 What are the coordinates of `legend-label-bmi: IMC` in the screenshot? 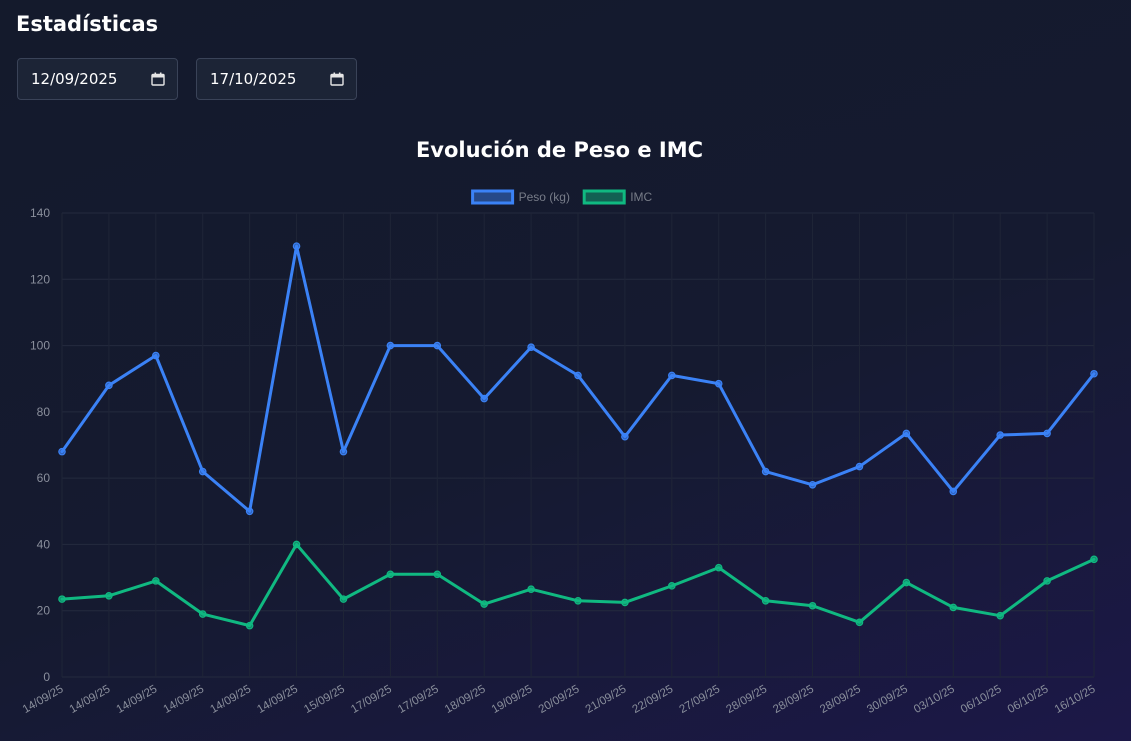 It's located at (641, 197).